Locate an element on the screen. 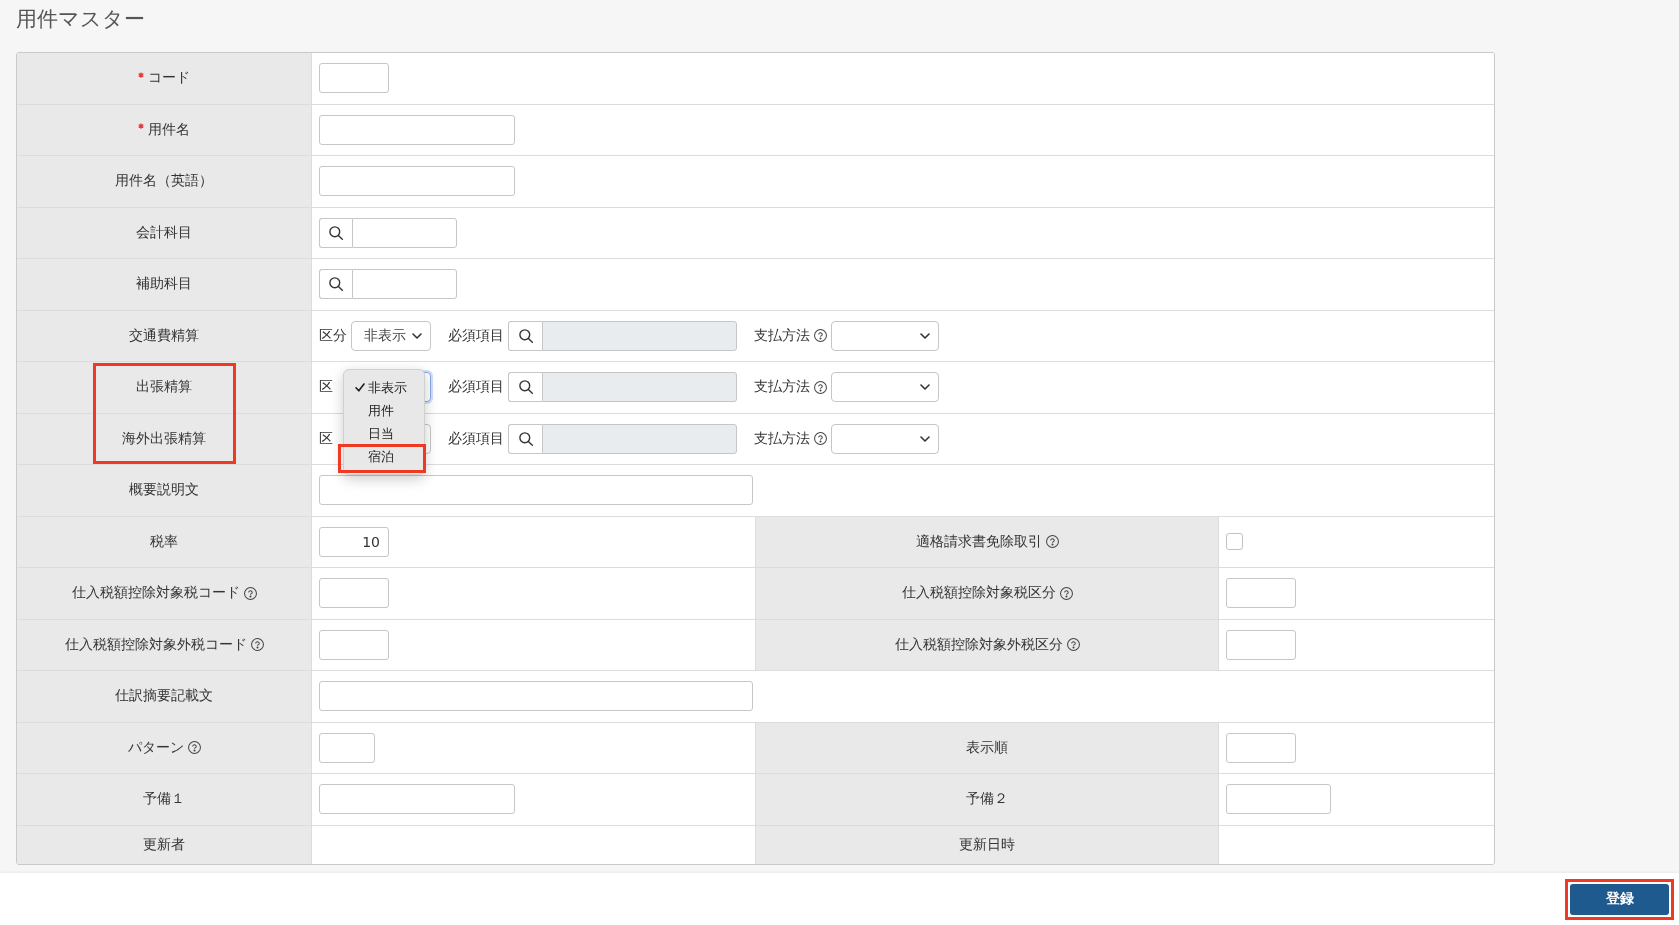 This screenshot has width=1679, height=925. field-label: 海外出張精算 is located at coordinates (164, 438).